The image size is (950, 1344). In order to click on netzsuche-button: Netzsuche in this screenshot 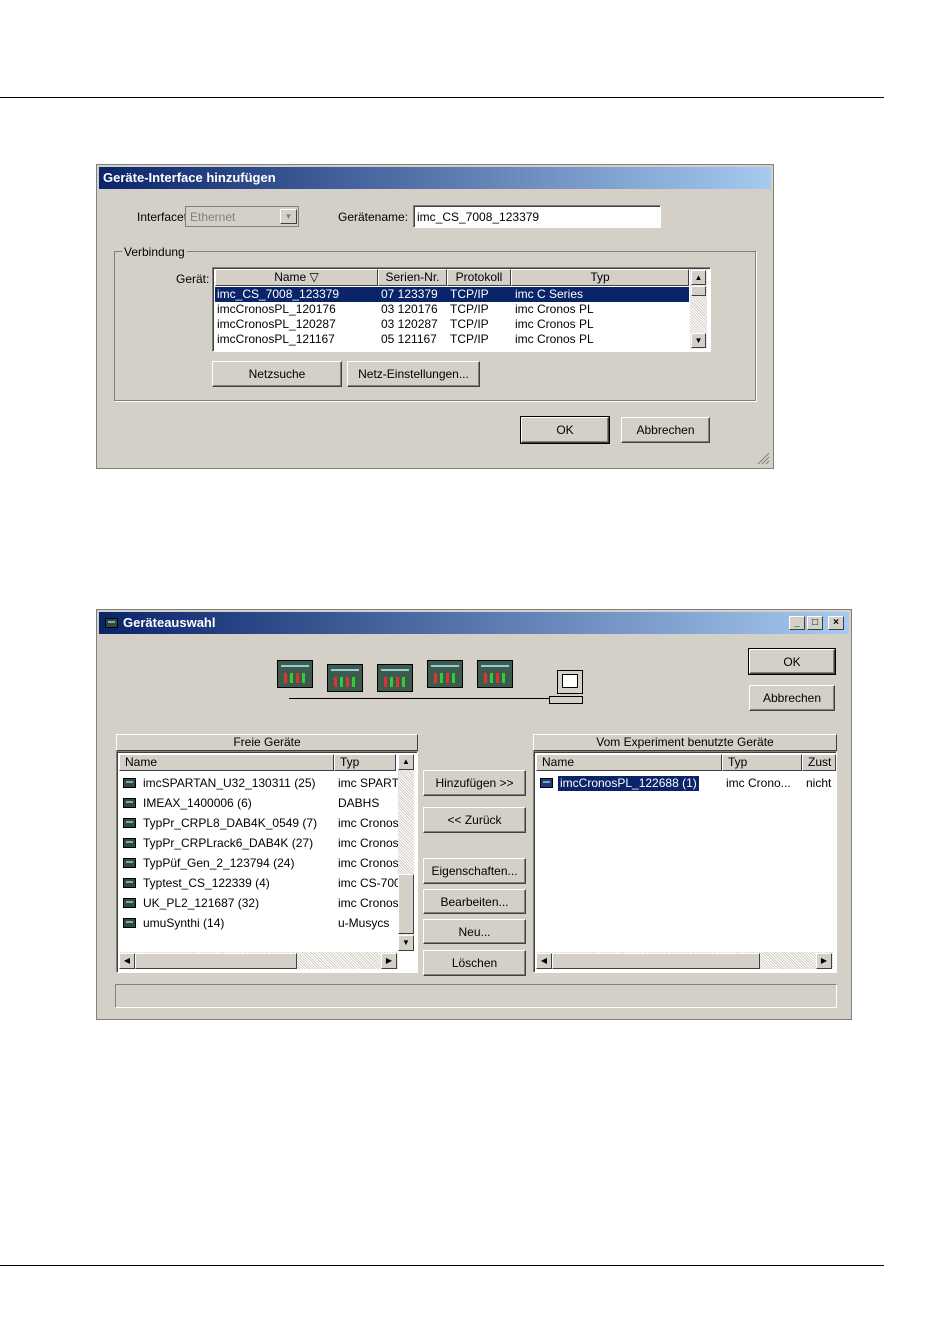, I will do `click(277, 374)`.